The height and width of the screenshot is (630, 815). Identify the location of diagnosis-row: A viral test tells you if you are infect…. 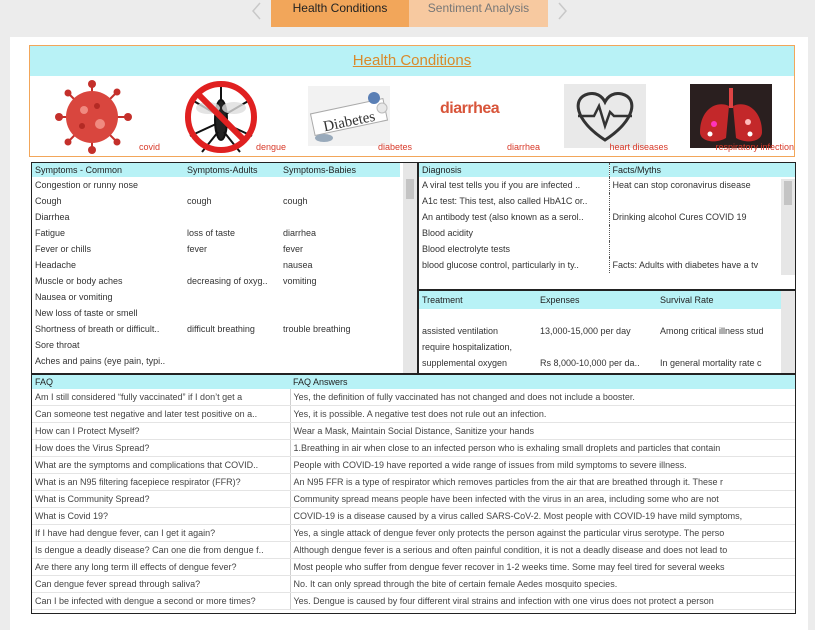
(607, 185).